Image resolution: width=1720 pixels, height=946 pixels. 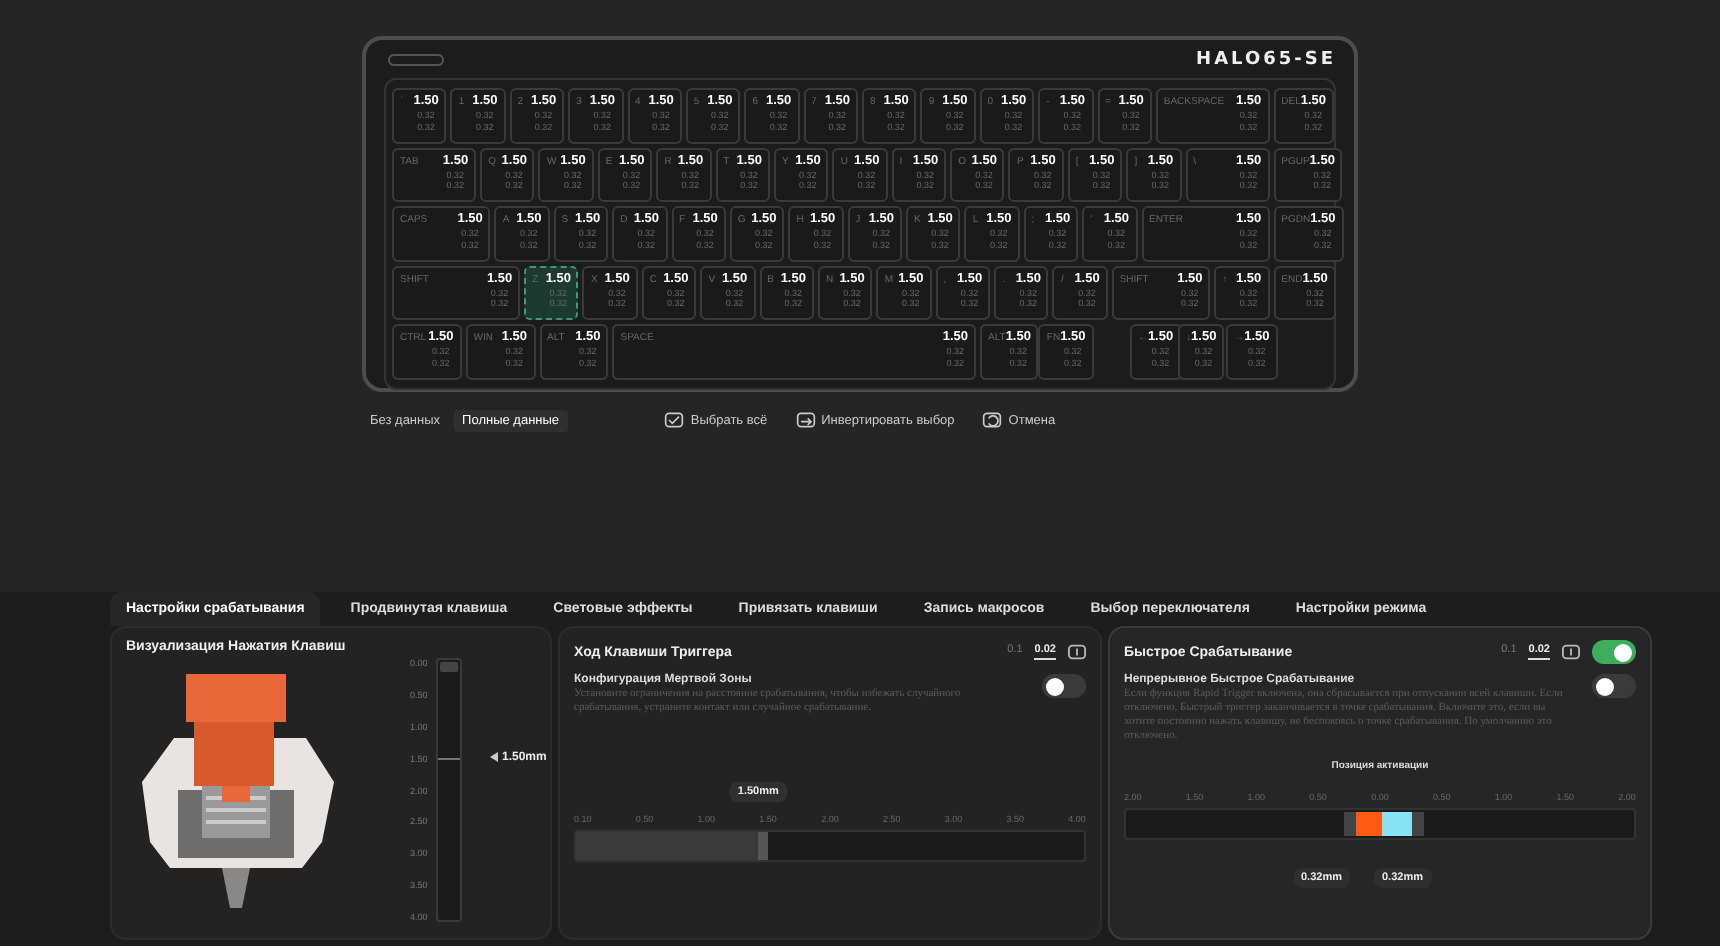 I want to click on arrow-box-icon, so click(x=805, y=420).